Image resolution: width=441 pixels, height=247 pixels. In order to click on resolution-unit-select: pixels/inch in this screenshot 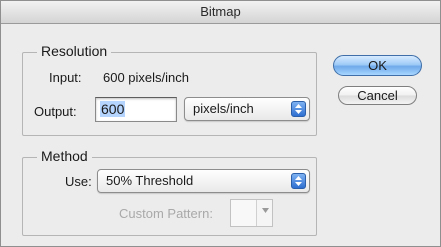, I will do `click(247, 109)`.